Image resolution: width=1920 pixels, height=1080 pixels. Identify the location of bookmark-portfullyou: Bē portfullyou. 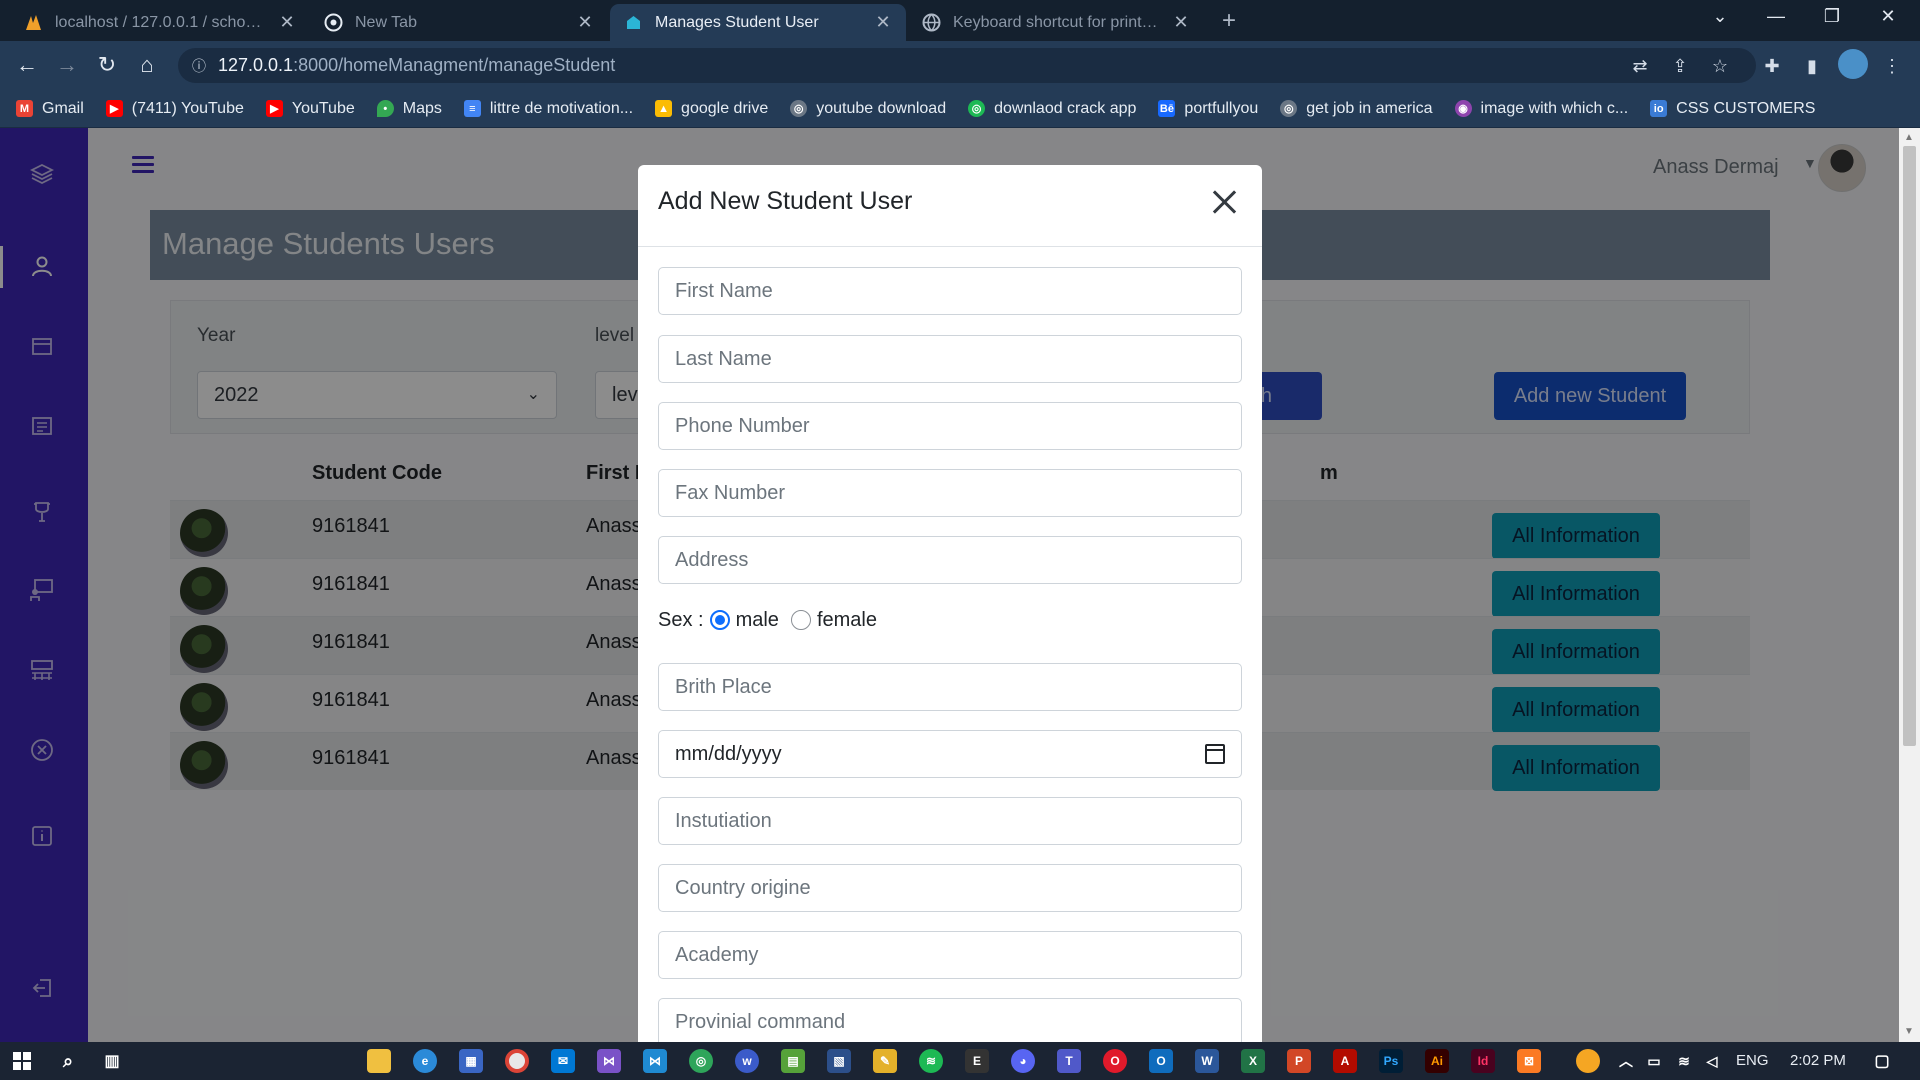
(1208, 109).